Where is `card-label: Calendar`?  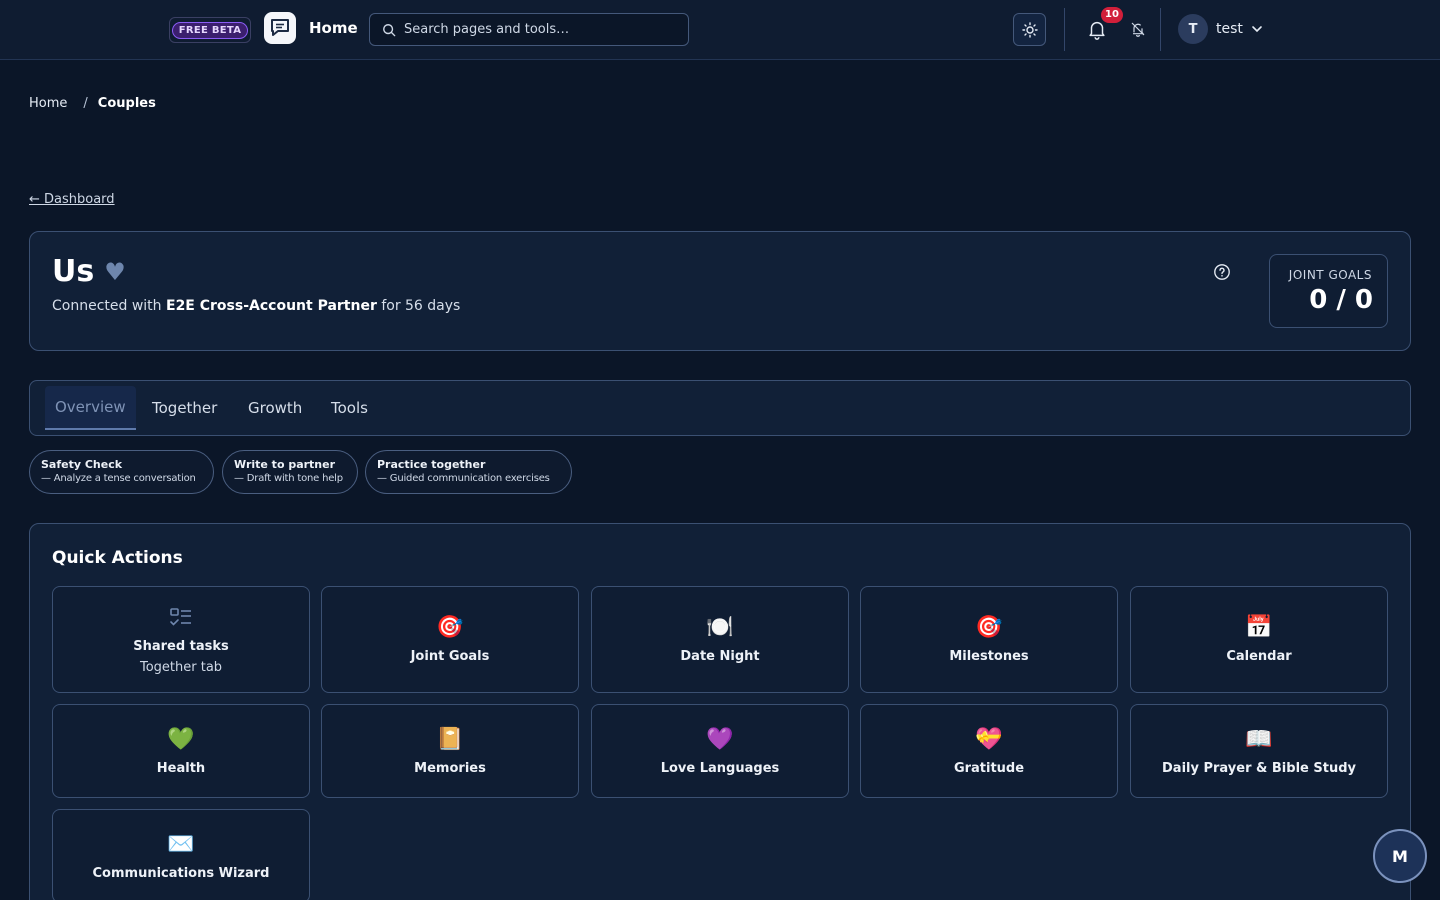
card-label: Calendar is located at coordinates (1259, 656).